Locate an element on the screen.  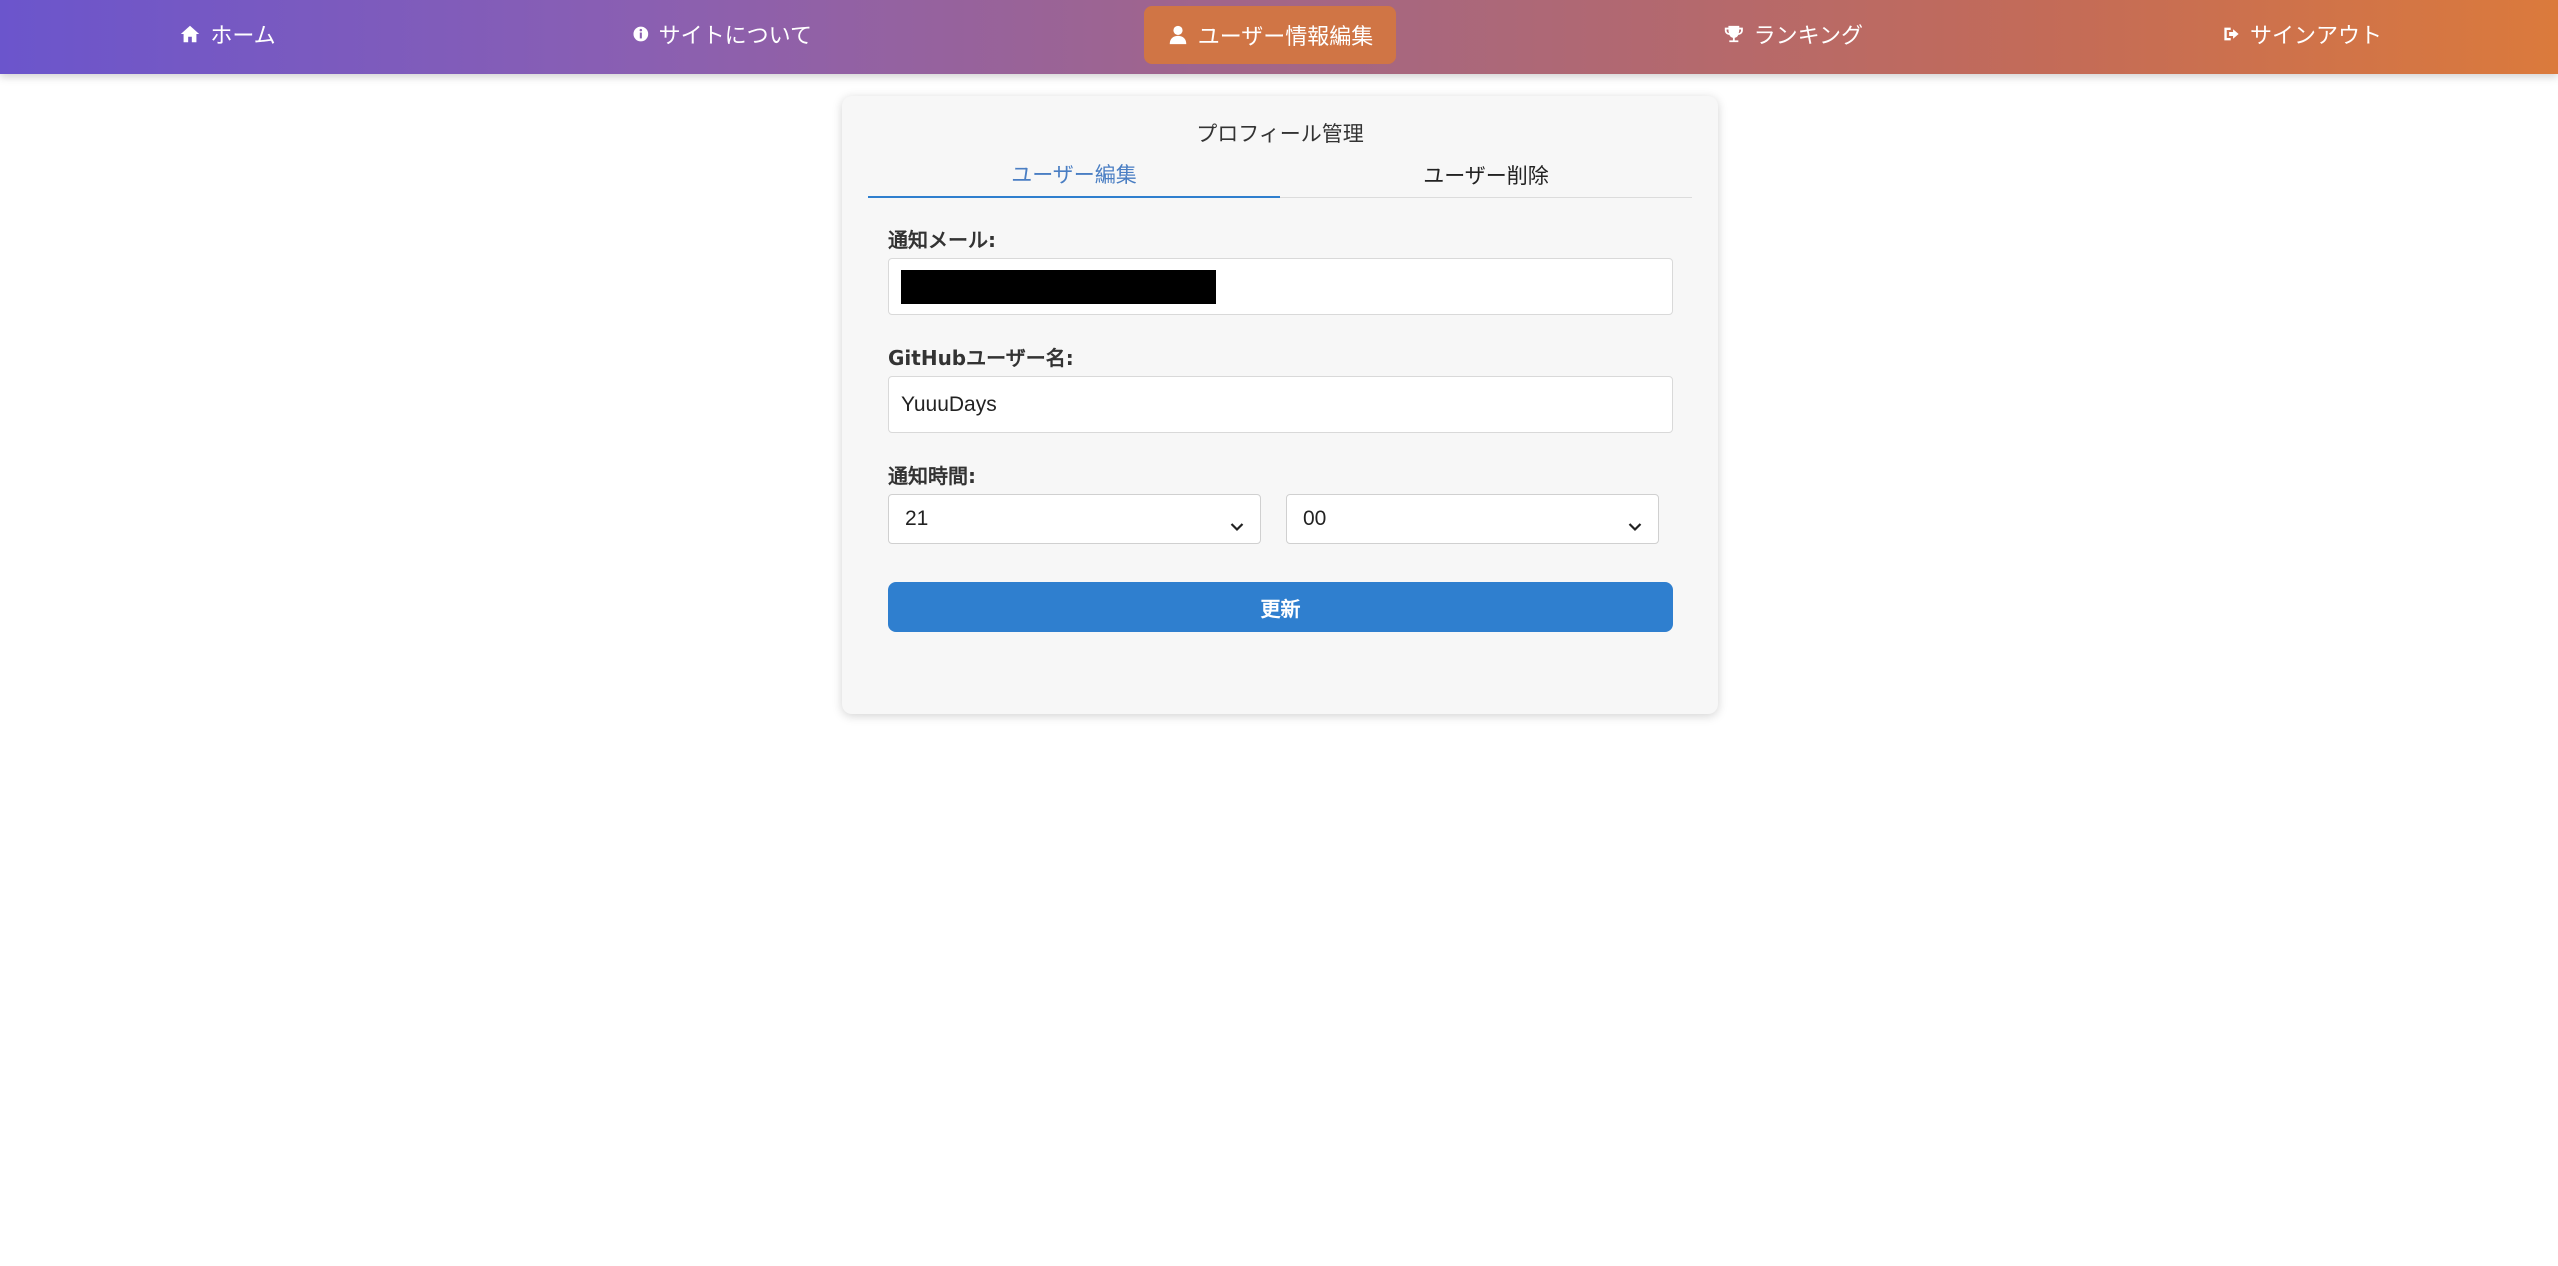
nav-signout-label: サインアウト is located at coordinates (2315, 36).